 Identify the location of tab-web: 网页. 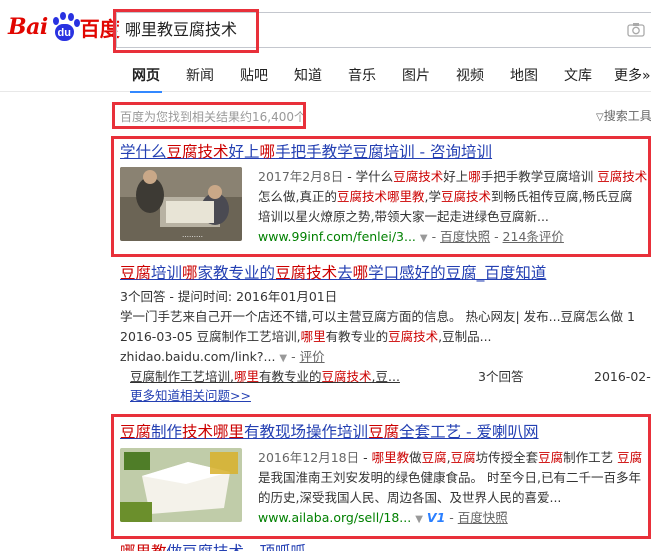
(146, 79).